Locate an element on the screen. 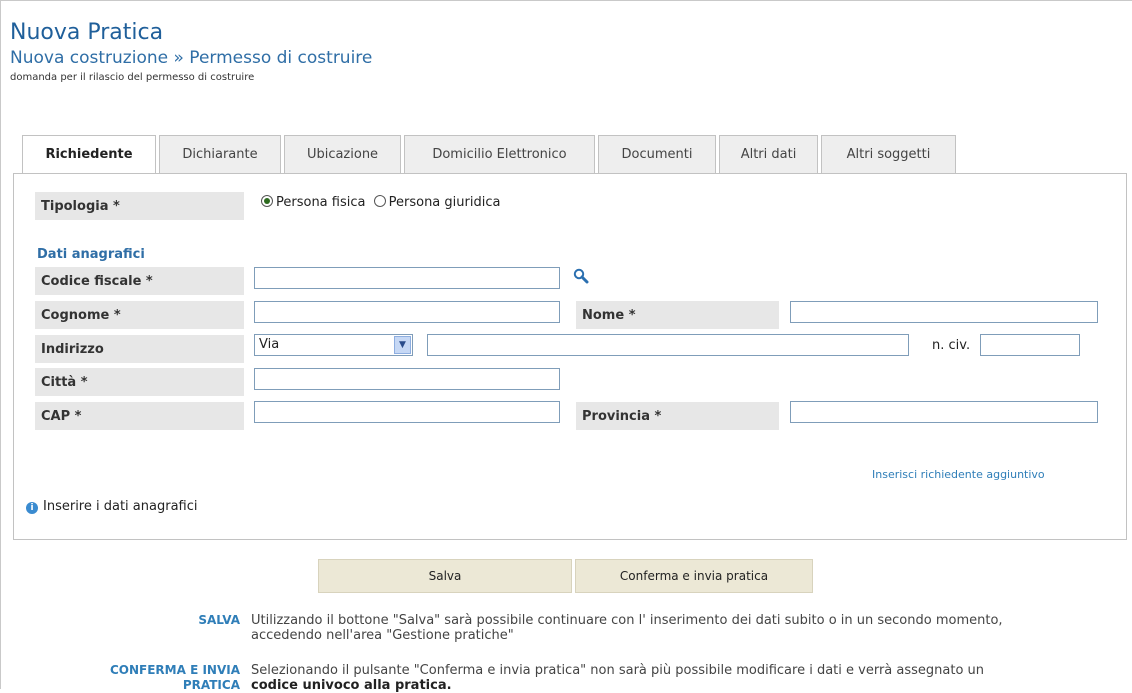  tab-dichiarante: Dichiarante is located at coordinates (220, 154).